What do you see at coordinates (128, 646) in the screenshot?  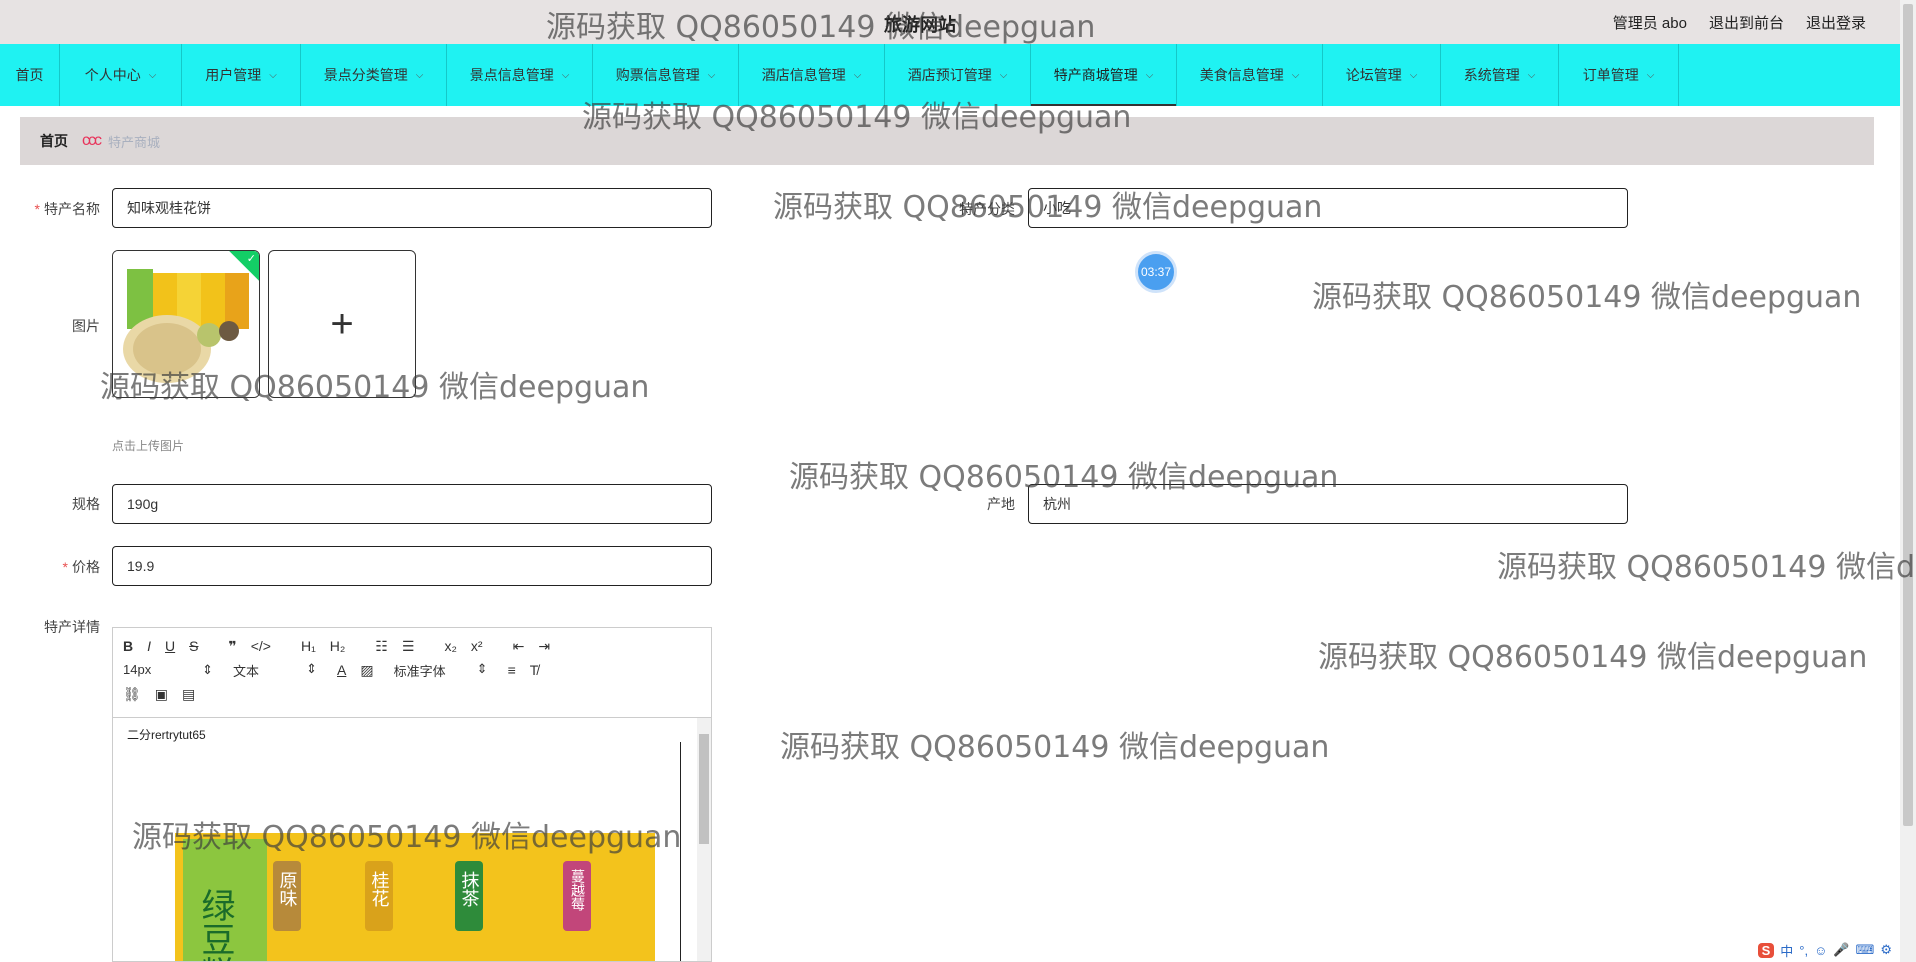 I see `bold-button: B` at bounding box center [128, 646].